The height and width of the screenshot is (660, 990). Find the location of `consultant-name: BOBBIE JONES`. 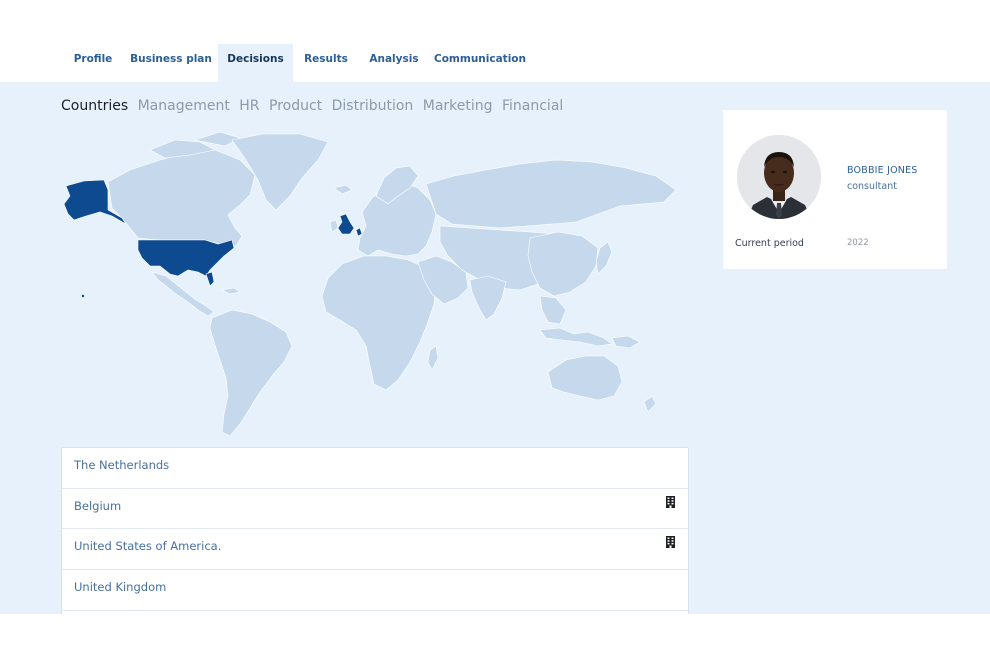

consultant-name: BOBBIE JONES is located at coordinates (882, 170).